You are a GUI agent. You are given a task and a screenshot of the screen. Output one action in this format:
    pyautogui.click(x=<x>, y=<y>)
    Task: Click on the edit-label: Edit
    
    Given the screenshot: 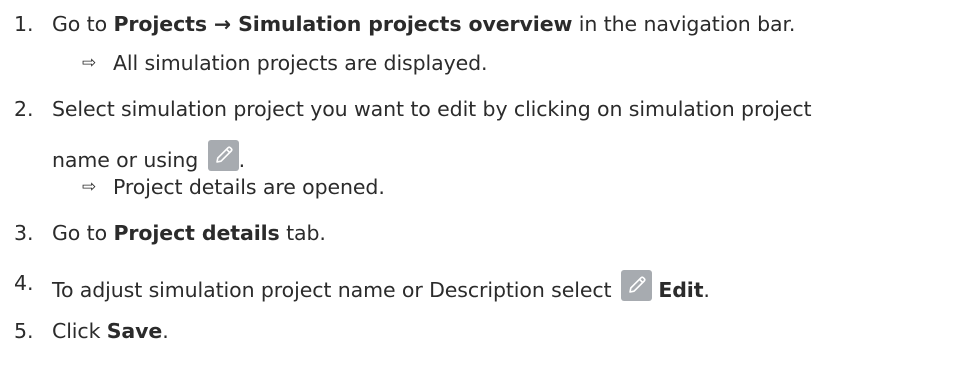 What is the action you would take?
    pyautogui.click(x=681, y=290)
    